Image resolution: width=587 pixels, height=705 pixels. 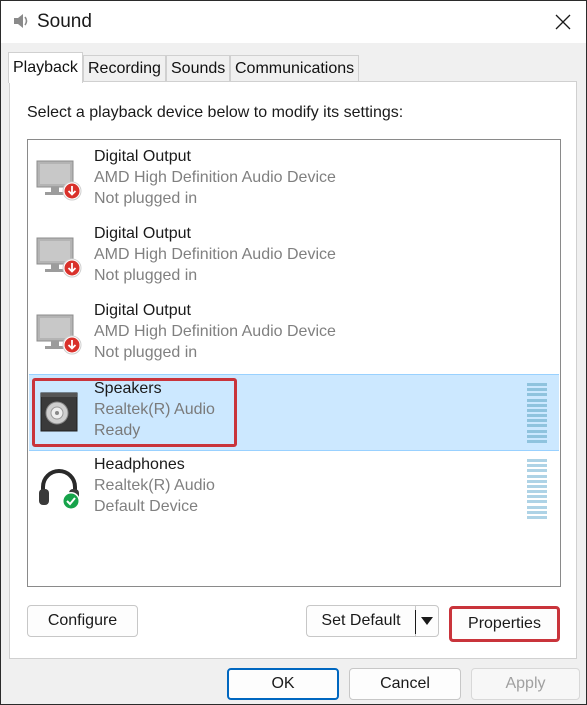 I want to click on tab-recording: Recording, so click(x=124, y=68).